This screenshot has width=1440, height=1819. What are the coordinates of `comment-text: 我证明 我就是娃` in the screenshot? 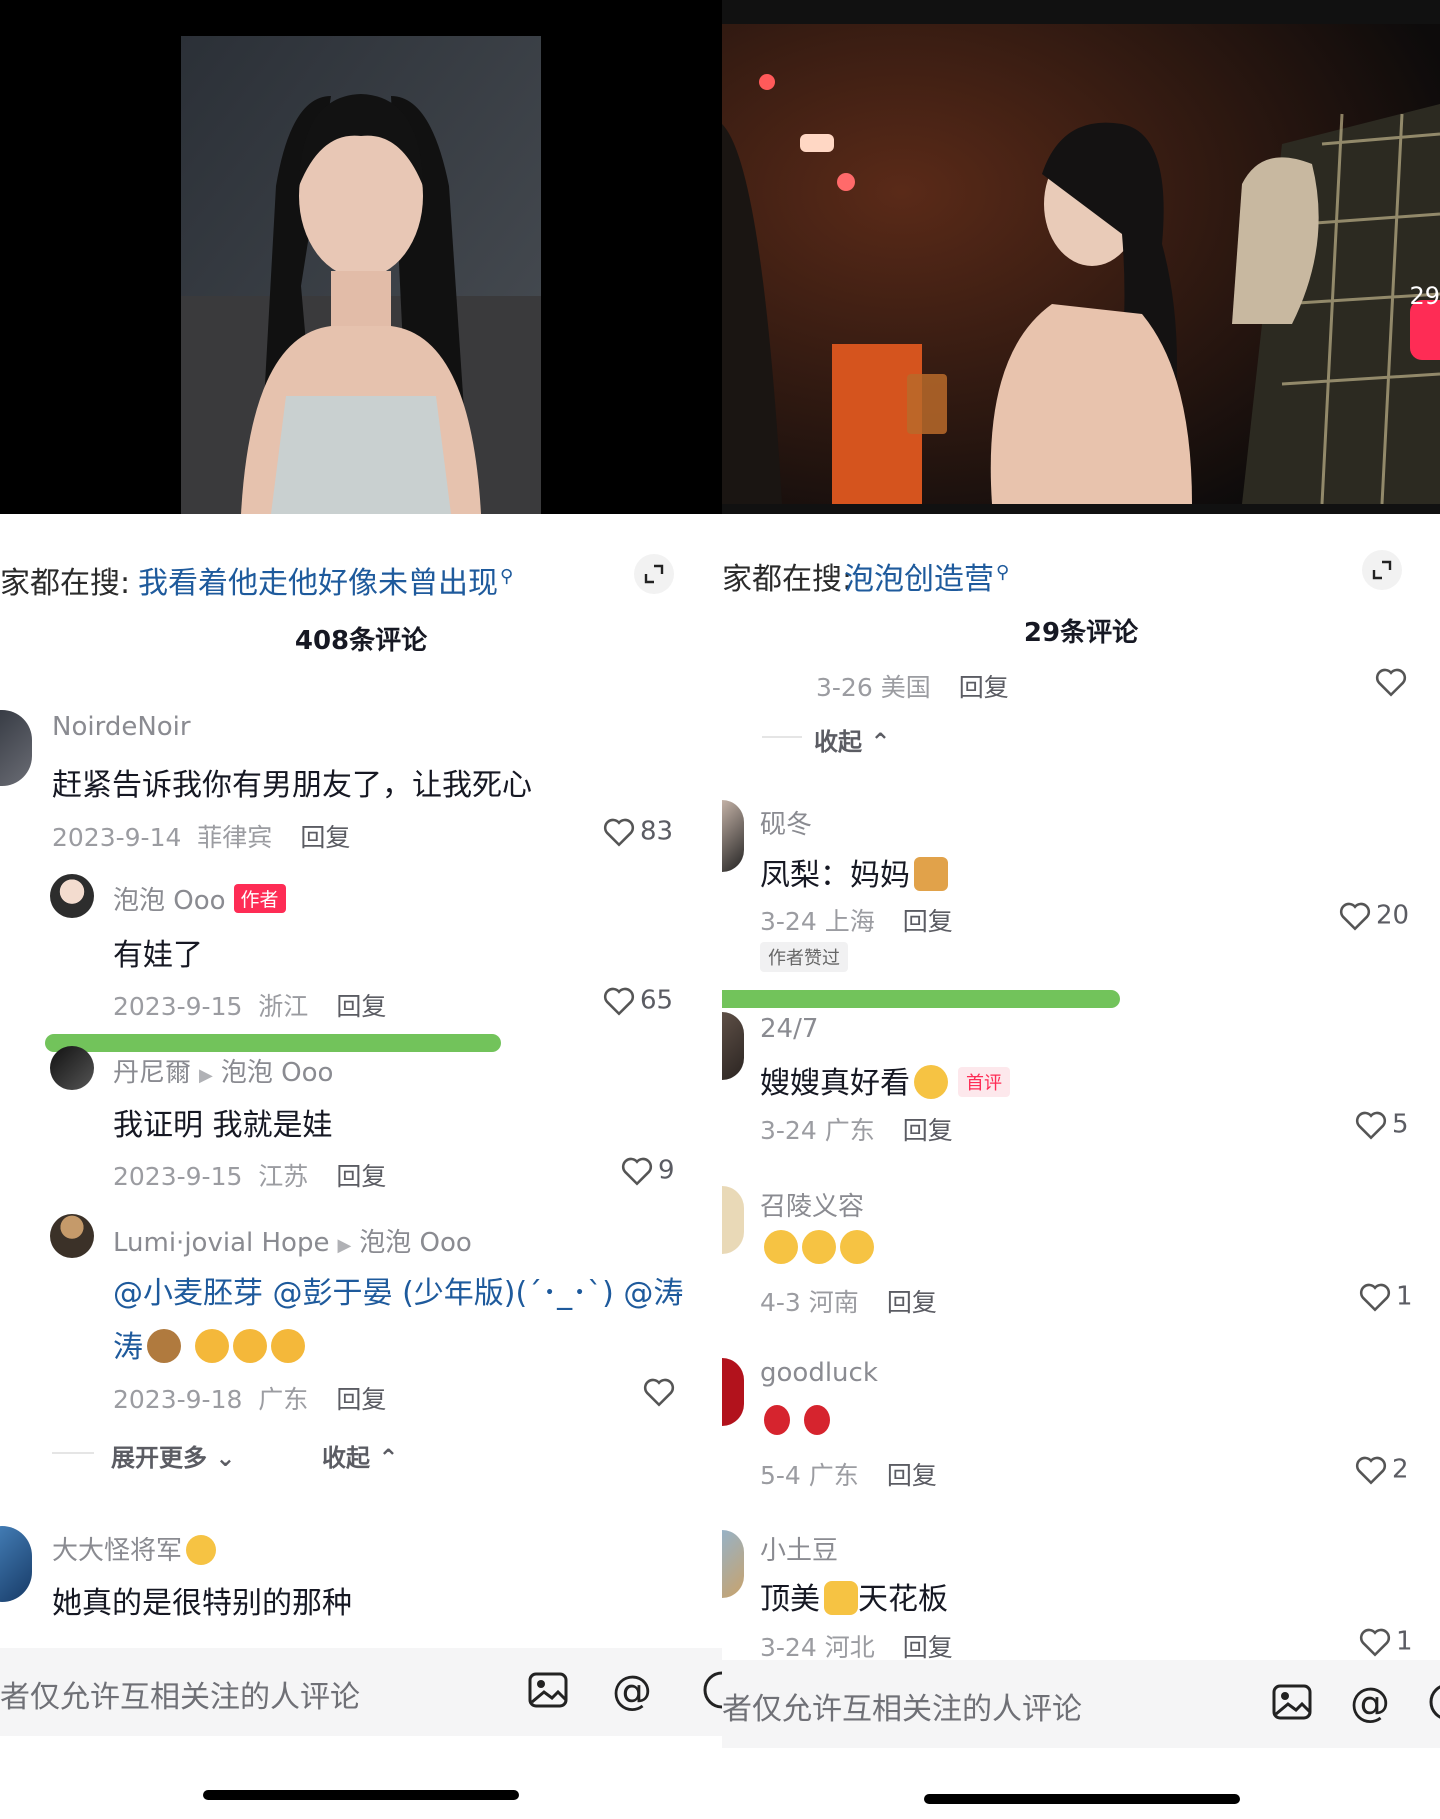 It's located at (223, 1122).